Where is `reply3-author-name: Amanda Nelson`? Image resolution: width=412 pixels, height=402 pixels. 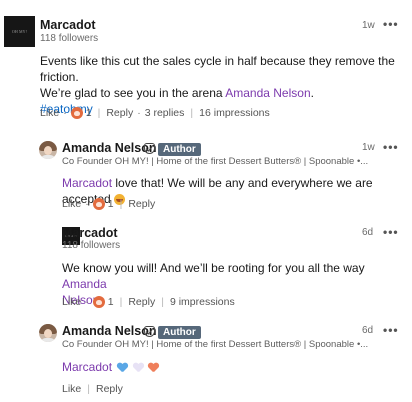 reply3-author-name: Amanda Nelson is located at coordinates (109, 331).